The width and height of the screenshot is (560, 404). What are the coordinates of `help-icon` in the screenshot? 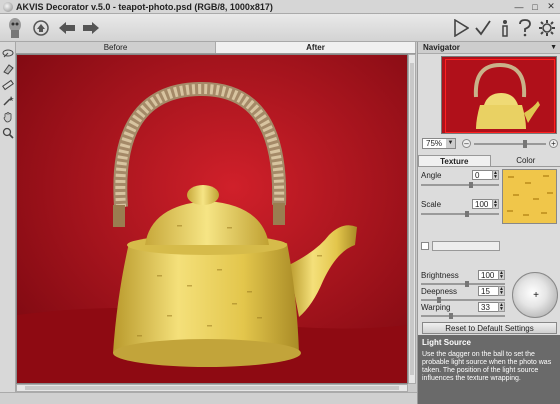 It's located at (525, 28).